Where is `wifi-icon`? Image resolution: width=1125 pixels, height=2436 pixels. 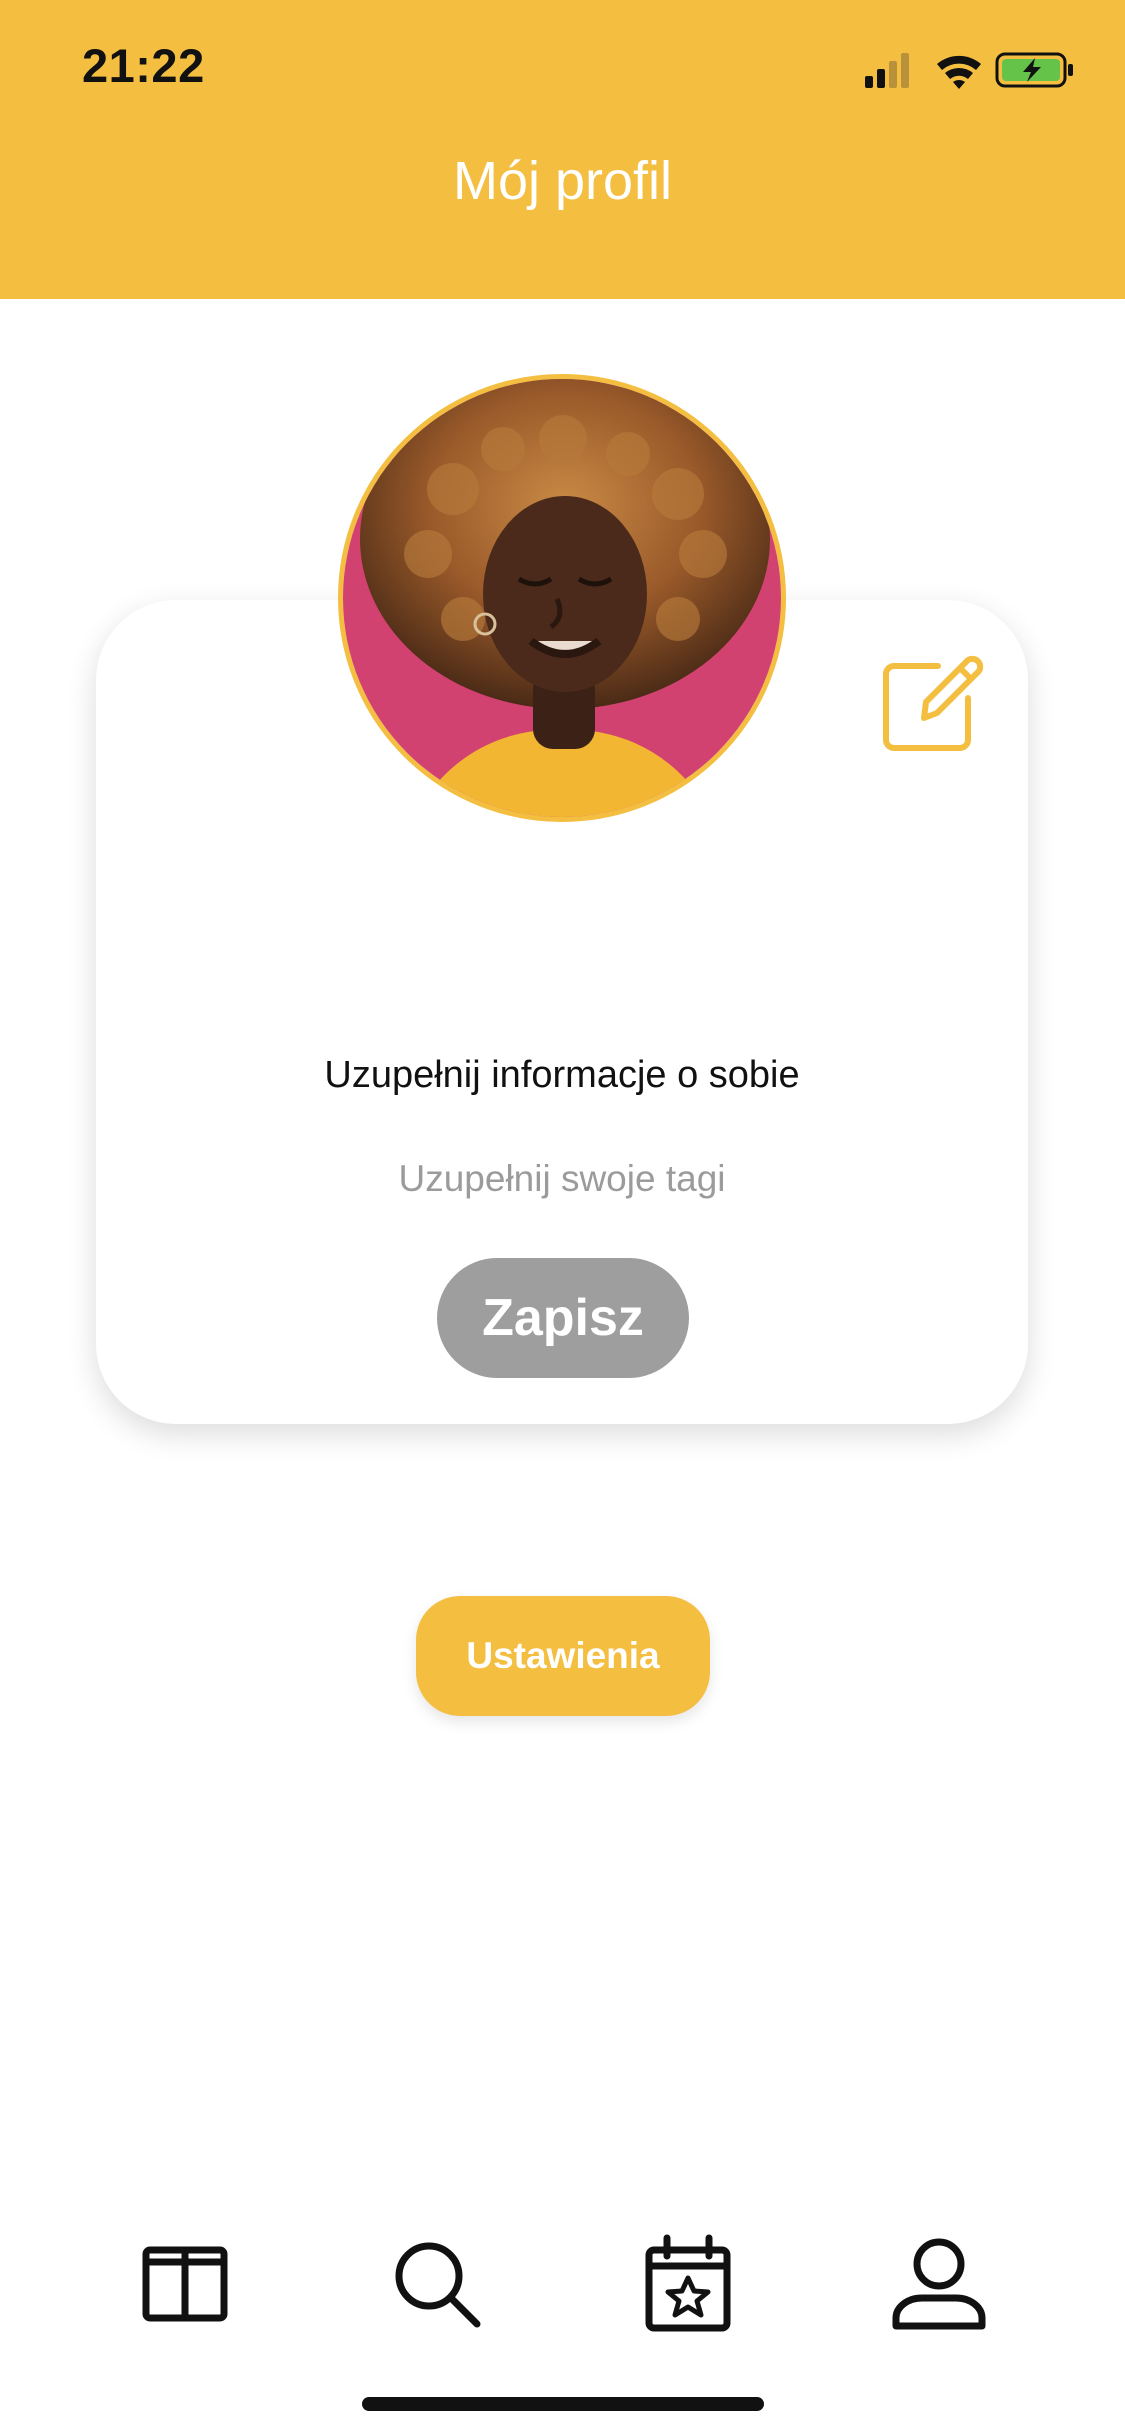
wifi-icon is located at coordinates (959, 72).